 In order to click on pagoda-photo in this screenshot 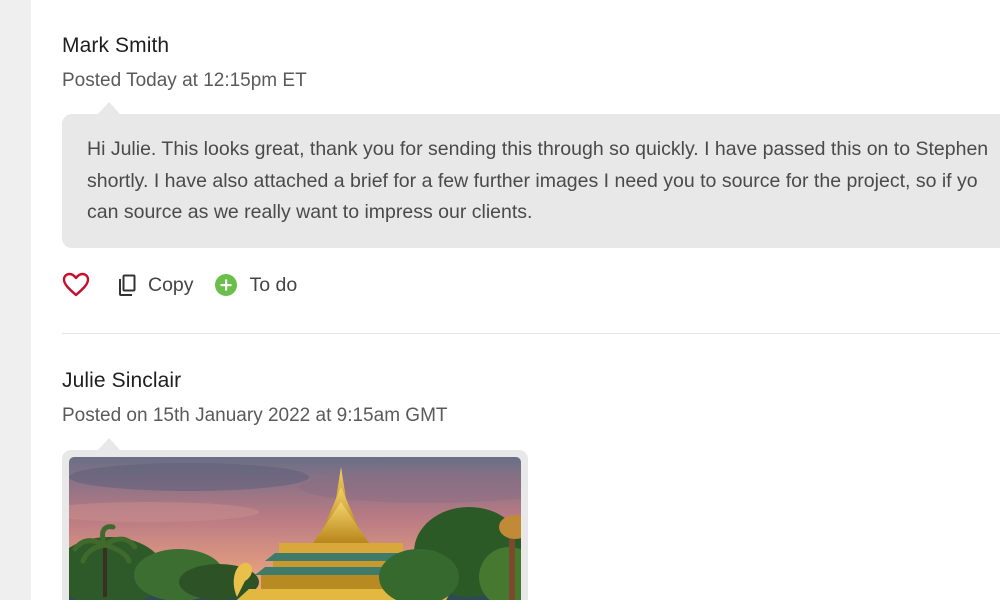, I will do `click(295, 528)`.